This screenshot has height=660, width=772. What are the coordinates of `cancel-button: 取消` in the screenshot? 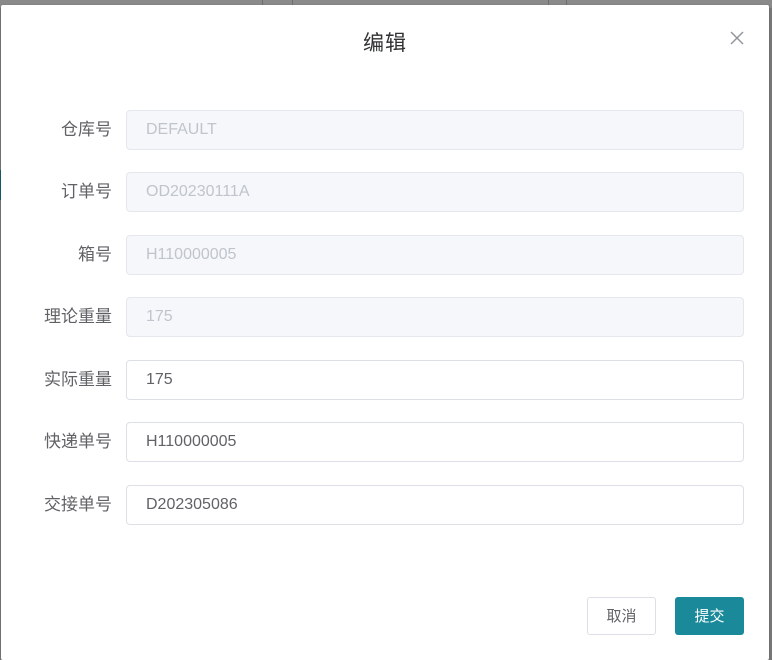 It's located at (621, 616).